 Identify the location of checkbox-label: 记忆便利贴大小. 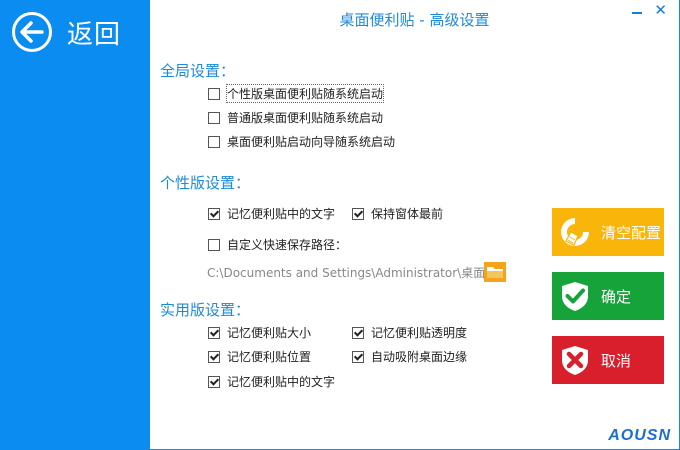
(269, 333).